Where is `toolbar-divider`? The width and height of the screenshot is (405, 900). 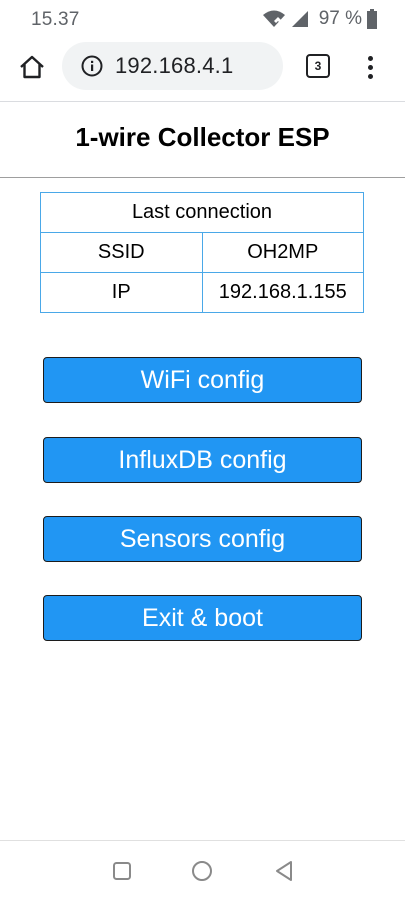 toolbar-divider is located at coordinates (202, 101).